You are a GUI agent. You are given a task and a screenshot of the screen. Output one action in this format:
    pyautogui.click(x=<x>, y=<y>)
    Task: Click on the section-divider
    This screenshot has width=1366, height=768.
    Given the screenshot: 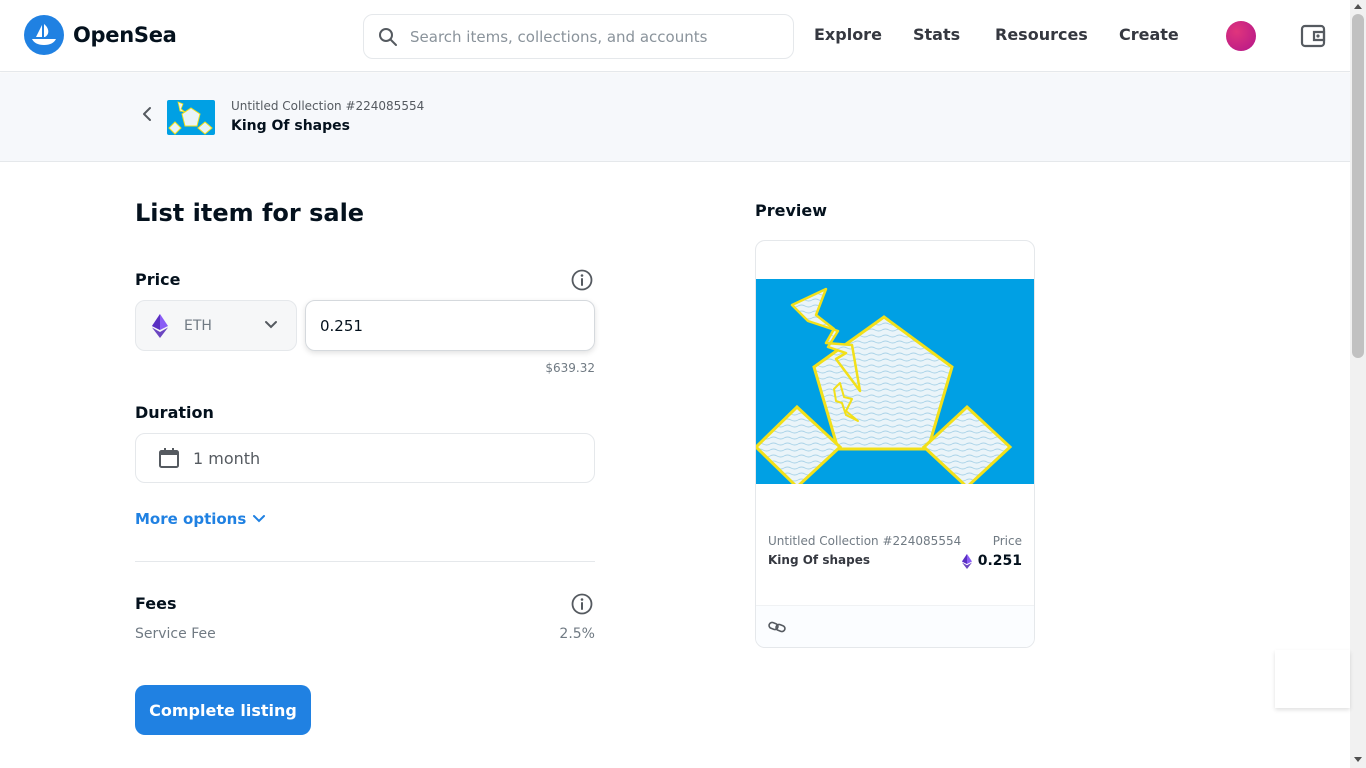 What is the action you would take?
    pyautogui.click(x=365, y=561)
    